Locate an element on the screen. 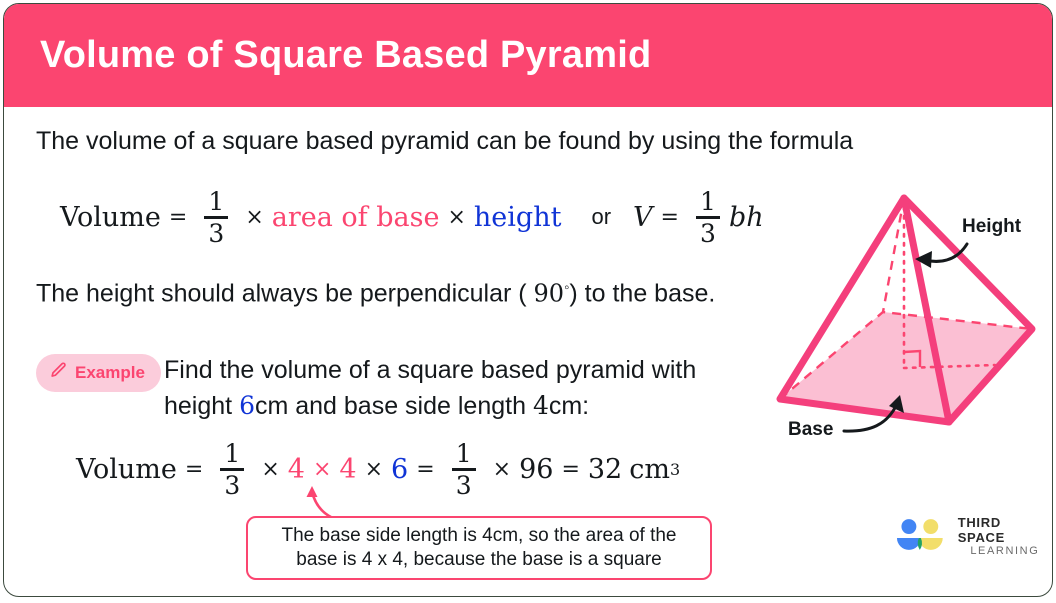 This screenshot has height=603, width=1056. example-badge-label: Example is located at coordinates (110, 372).